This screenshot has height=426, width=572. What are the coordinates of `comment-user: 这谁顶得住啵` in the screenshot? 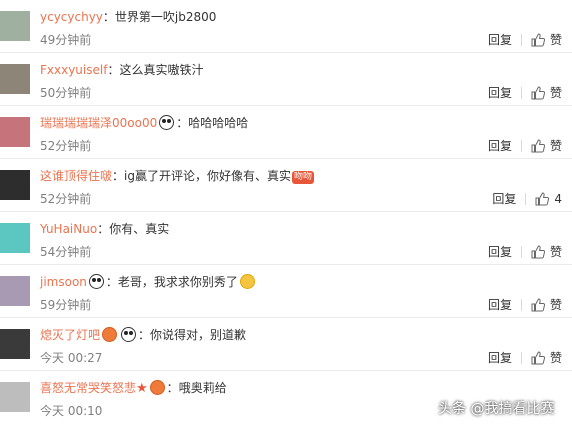 It's located at (76, 176).